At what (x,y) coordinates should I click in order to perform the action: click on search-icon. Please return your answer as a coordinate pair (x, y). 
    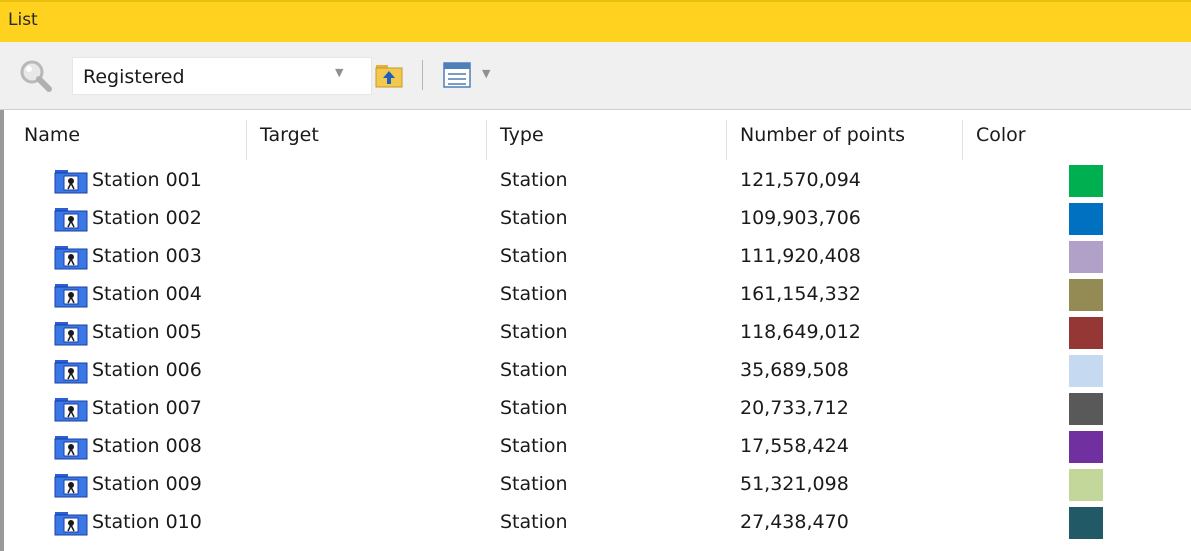
    Looking at the image, I should click on (36, 76).